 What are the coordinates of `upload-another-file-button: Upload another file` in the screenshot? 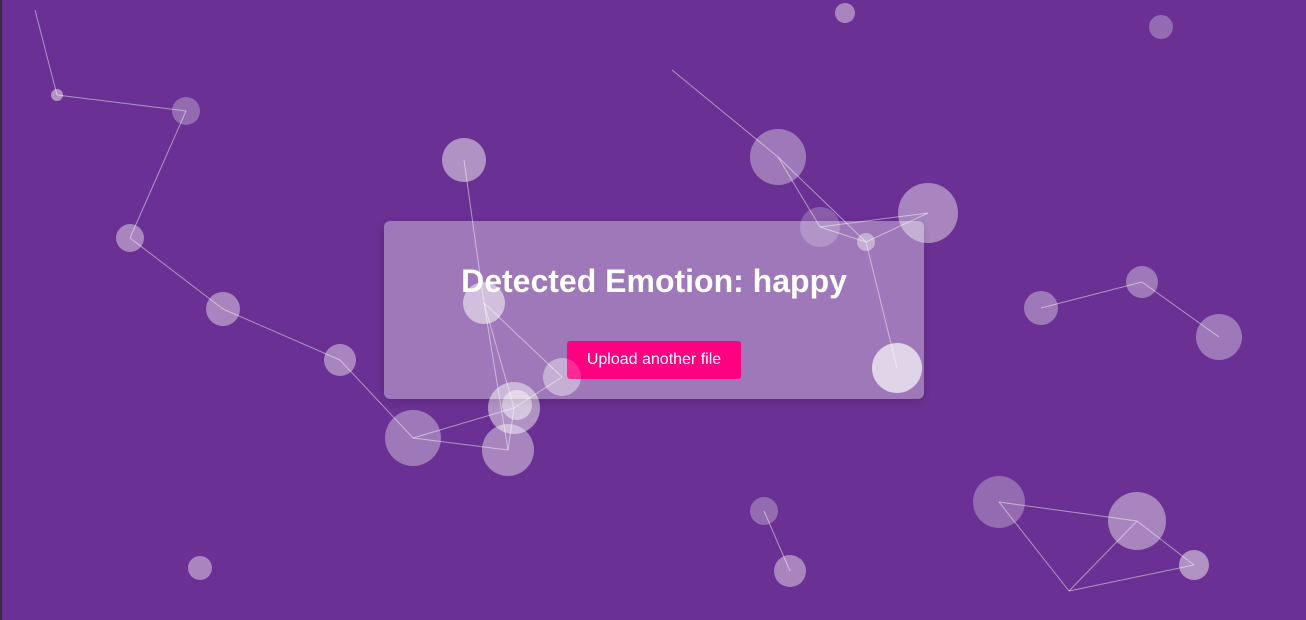 It's located at (654, 360).